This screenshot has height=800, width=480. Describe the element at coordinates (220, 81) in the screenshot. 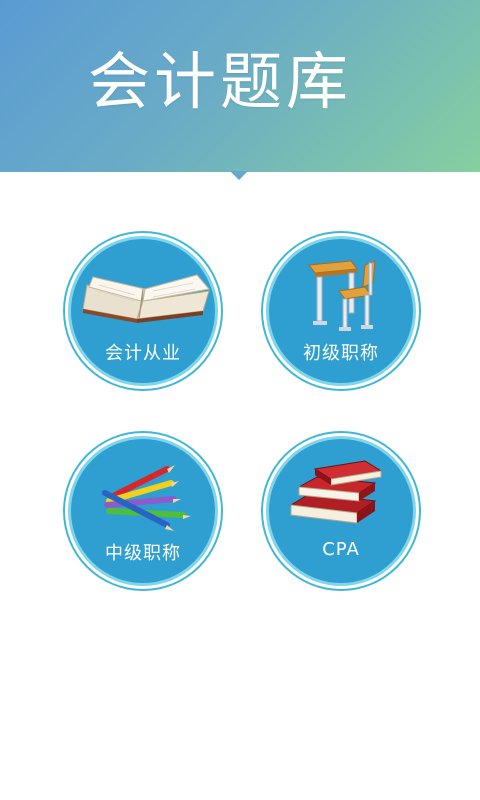

I see `app-title: 会计题库` at that location.